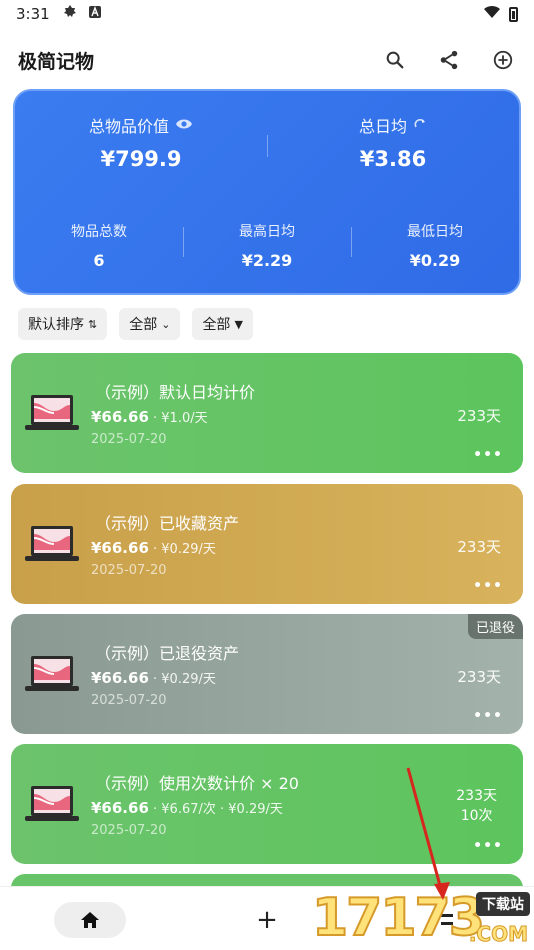 The height and width of the screenshot is (950, 534). I want to click on daily-avg-label: 总日均, so click(382, 126).